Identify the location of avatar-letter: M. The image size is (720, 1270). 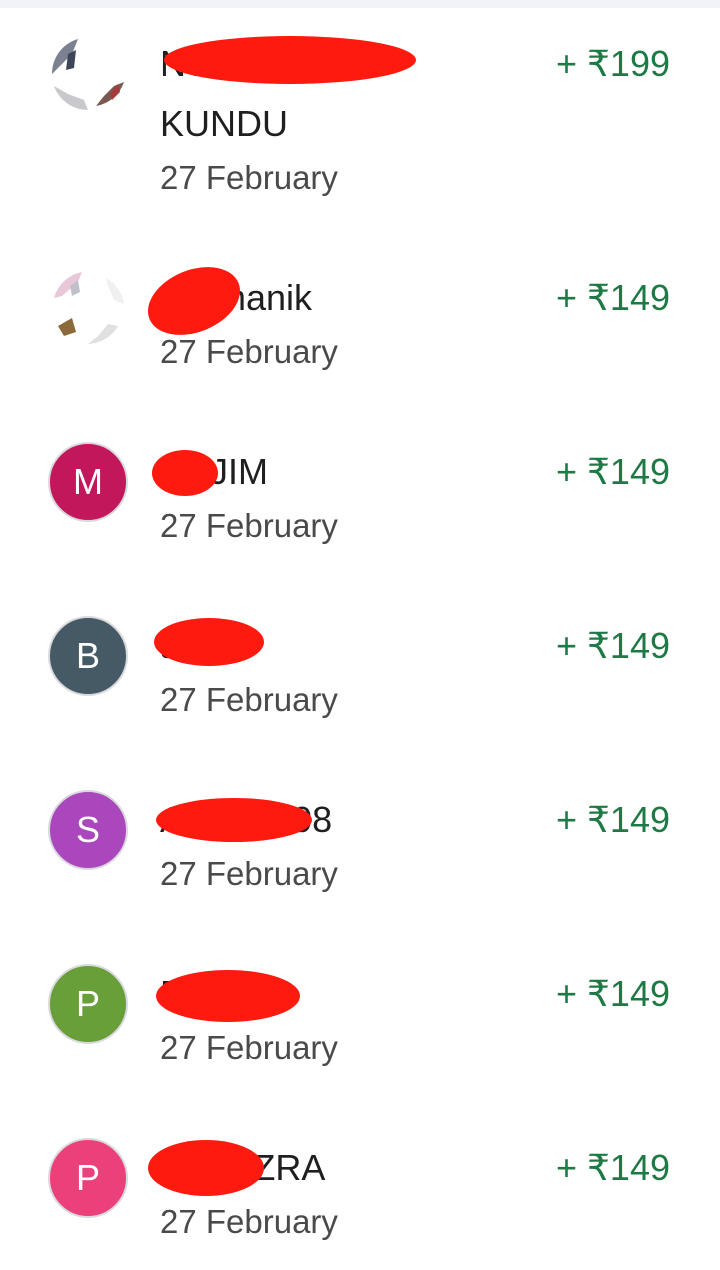
(88, 481).